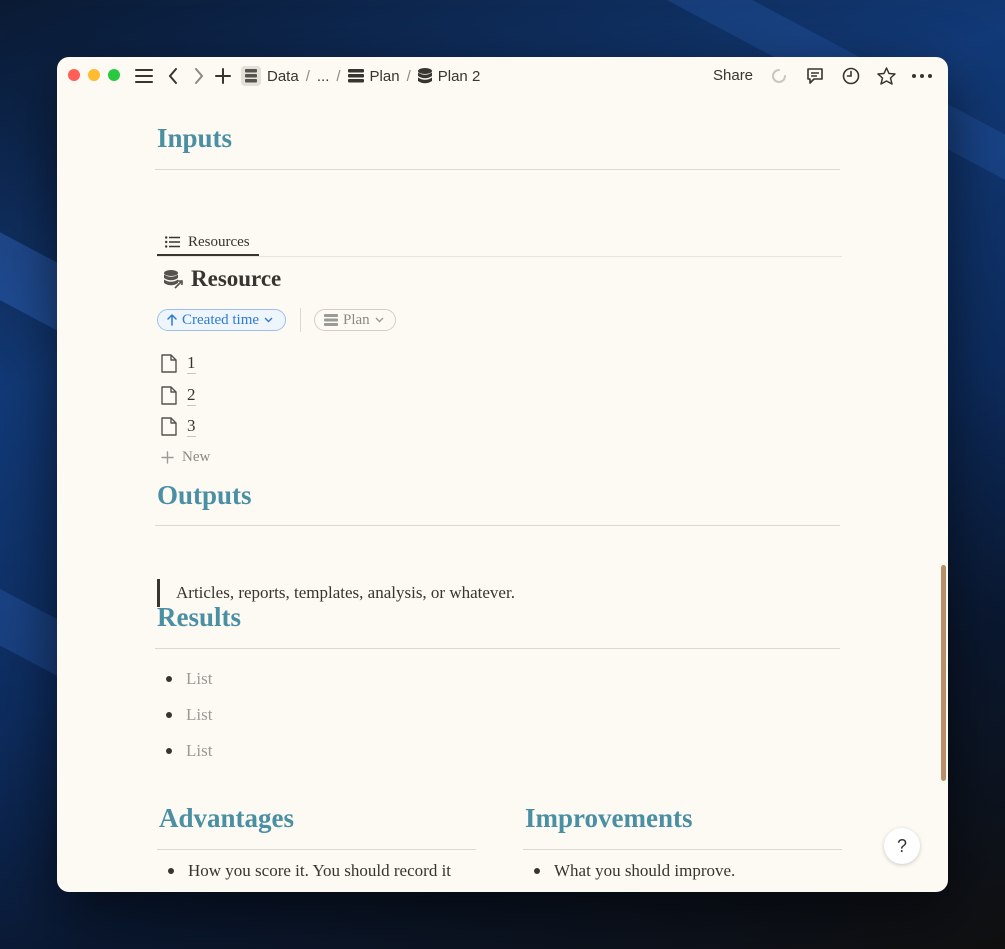 Image resolution: width=1005 pixels, height=949 pixels. Describe the element at coordinates (178, 426) in the screenshot. I see `list-item: 3` at that location.